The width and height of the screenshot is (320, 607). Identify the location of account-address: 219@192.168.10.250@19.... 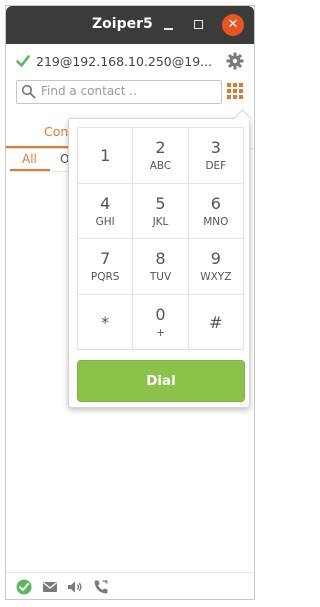
(124, 61).